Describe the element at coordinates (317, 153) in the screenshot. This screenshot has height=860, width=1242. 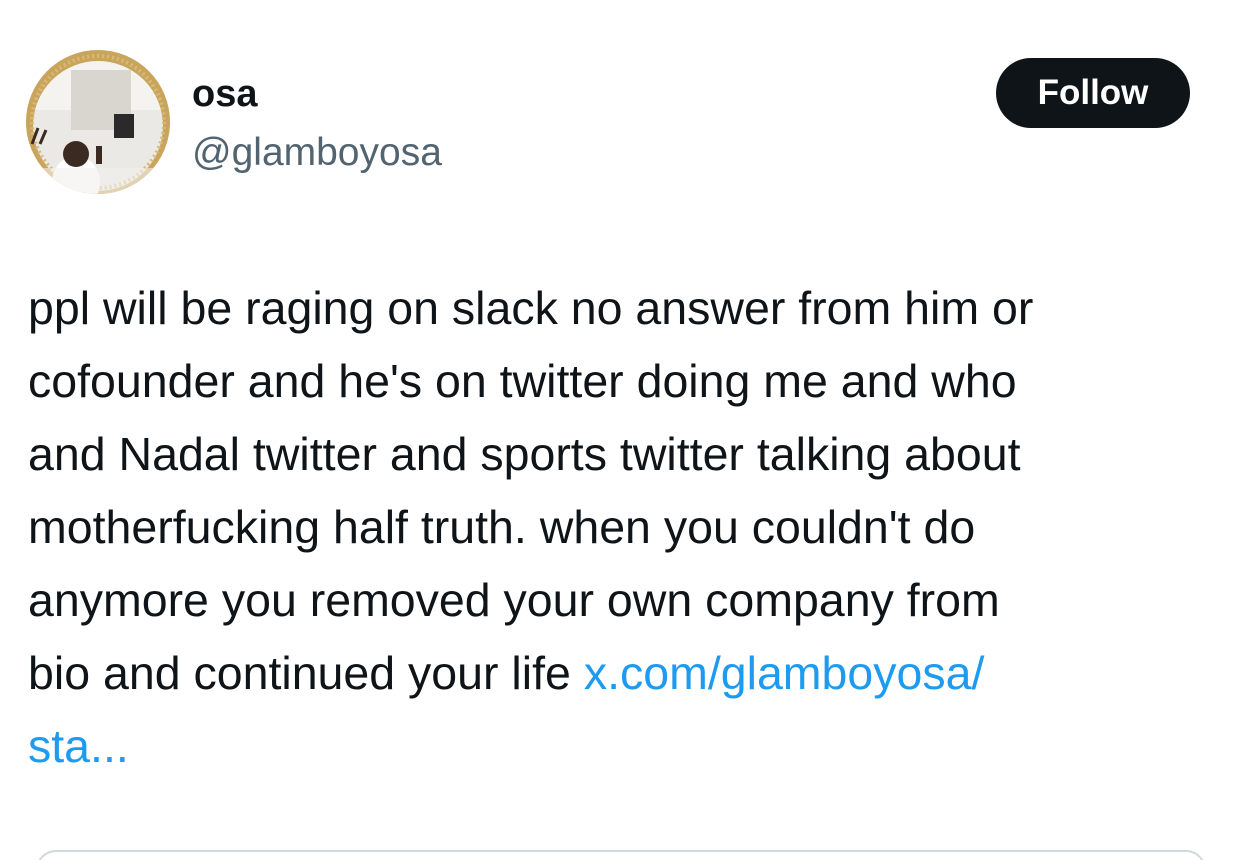
I see `author-handle: @glamboyosa` at that location.